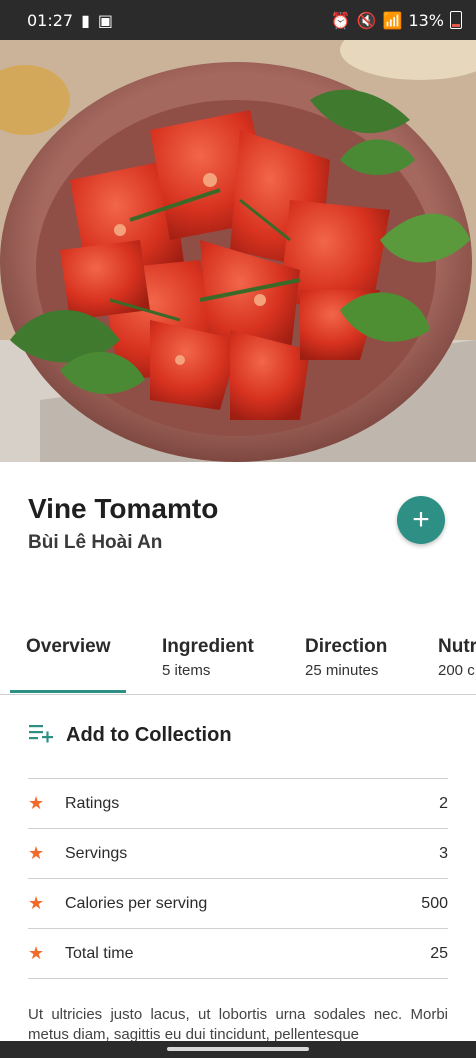 The width and height of the screenshot is (476, 1058). I want to click on home-gesture-handle, so click(238, 1049).